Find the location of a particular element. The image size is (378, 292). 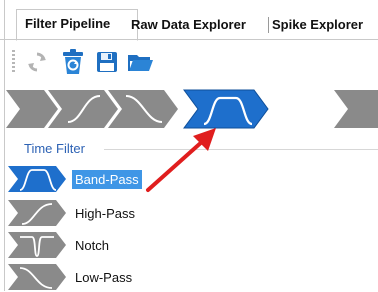

panel-left-border is located at coordinates (4, 145).